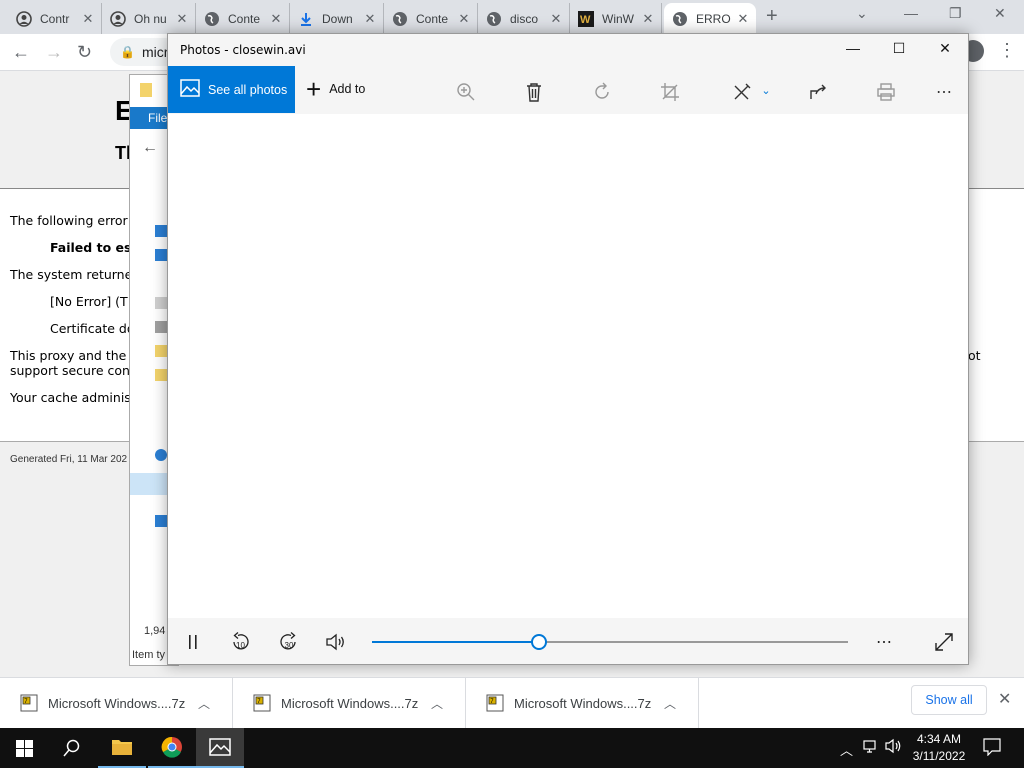 This screenshot has height=768, width=1024. I want to click on taskbar-chrome, so click(172, 748).